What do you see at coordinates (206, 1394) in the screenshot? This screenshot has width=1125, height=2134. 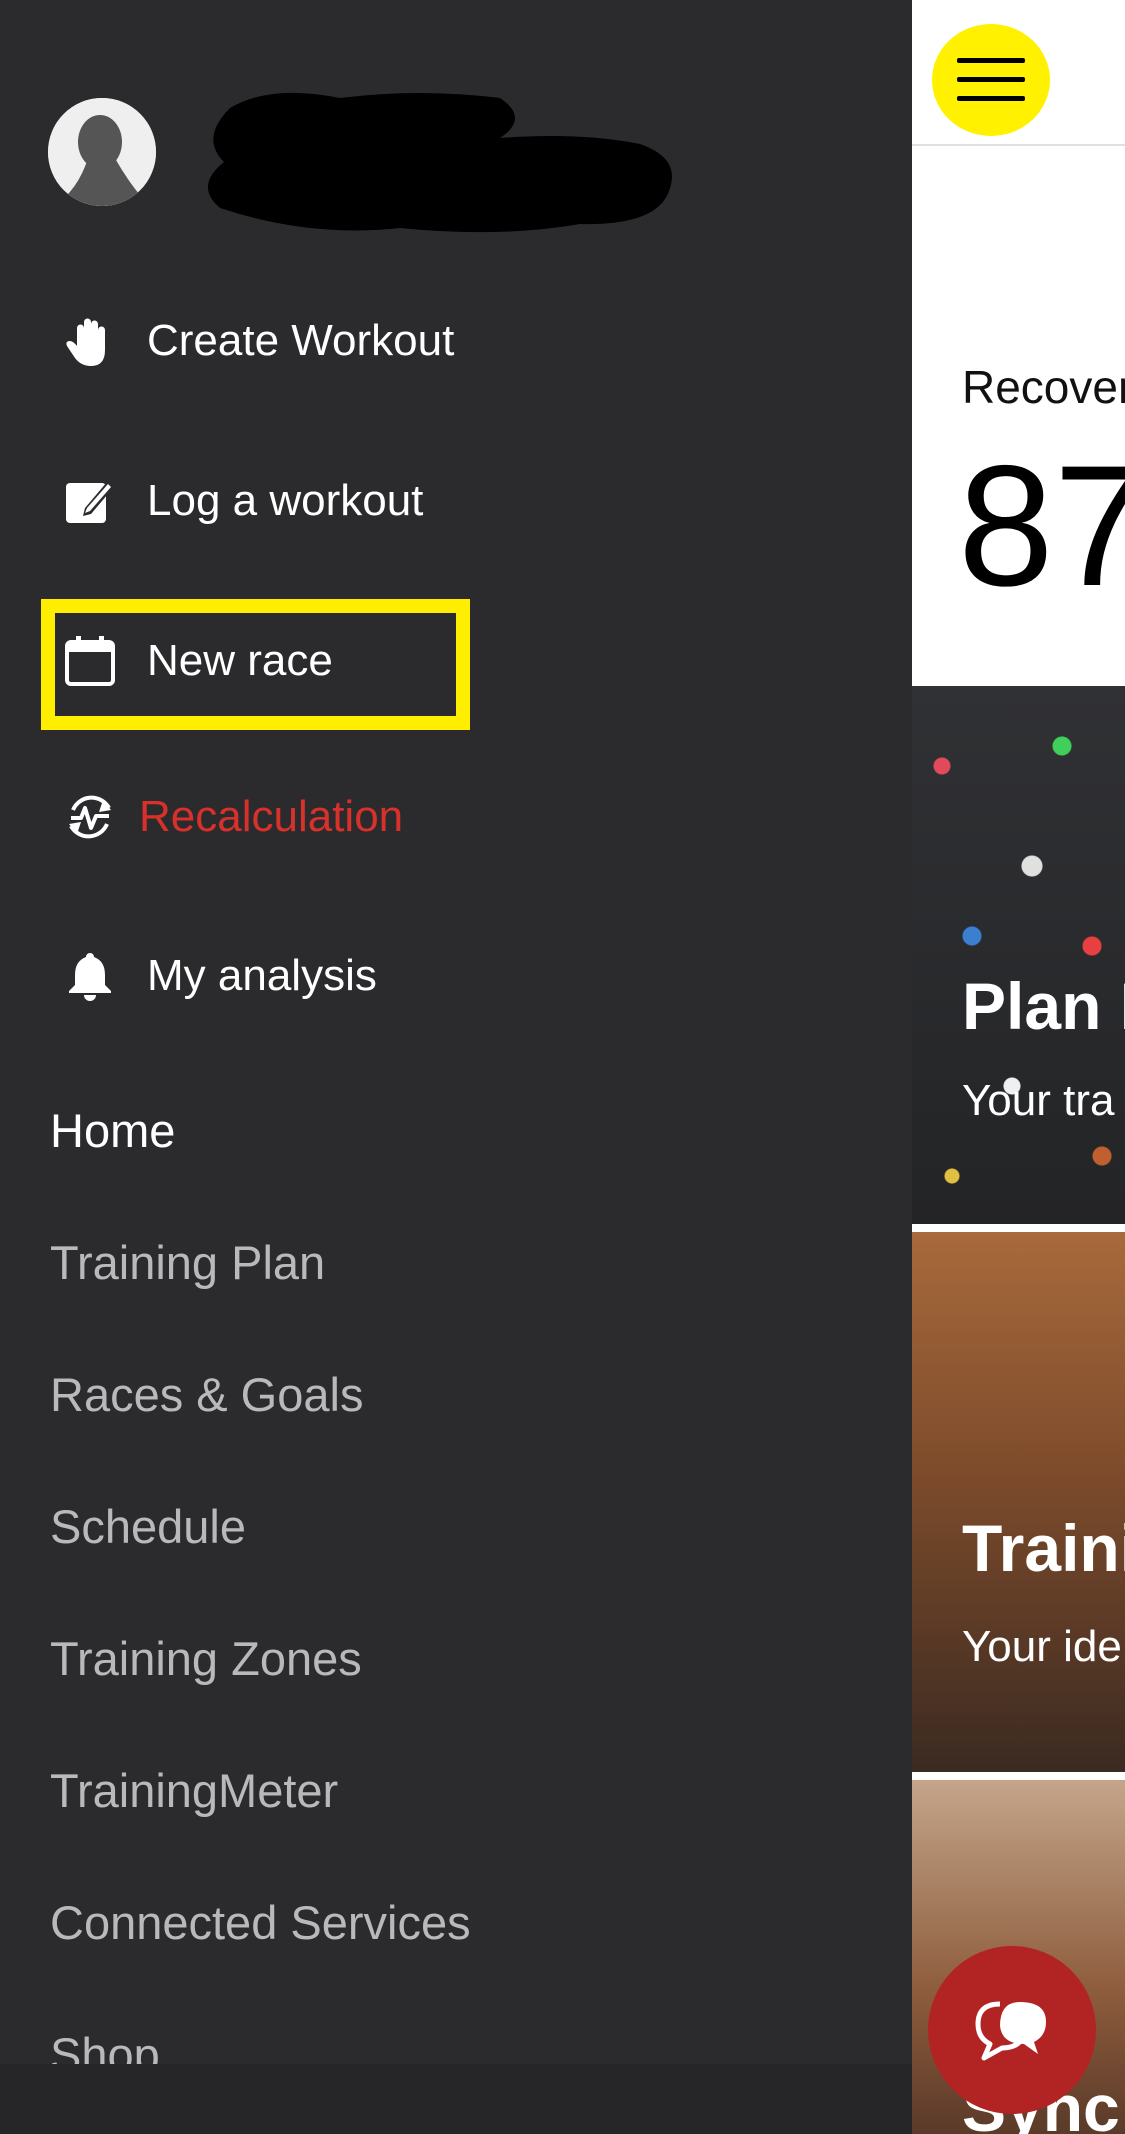 I see `nav-races-goals: Races & Goals` at bounding box center [206, 1394].